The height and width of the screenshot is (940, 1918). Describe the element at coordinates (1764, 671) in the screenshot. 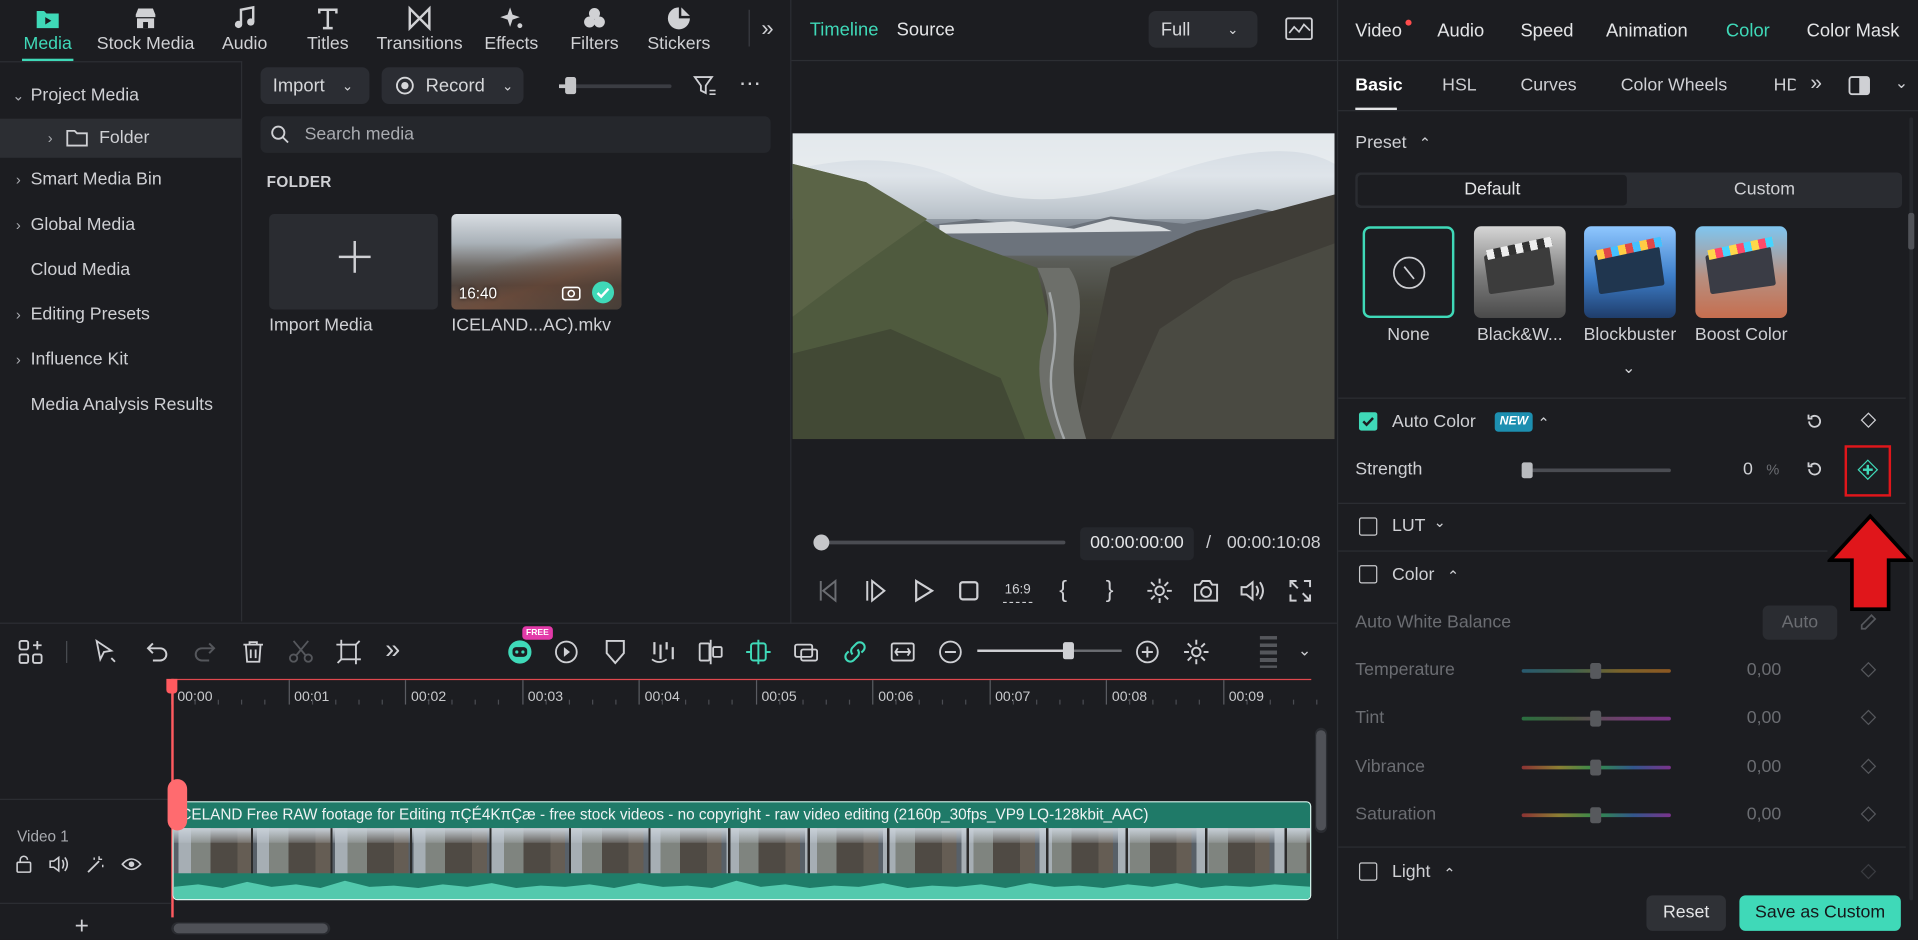

I see `temperature-value: 0,00` at that location.